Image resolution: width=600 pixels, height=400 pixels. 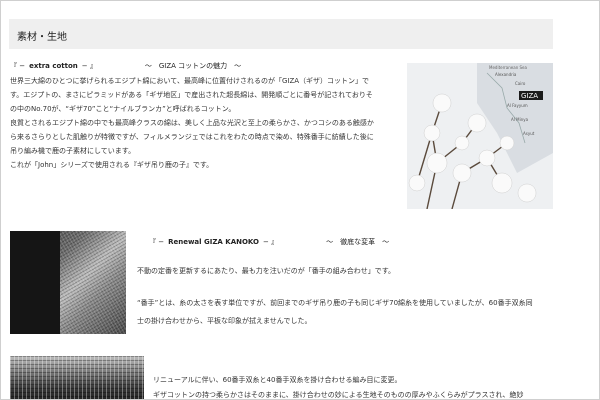 What do you see at coordinates (125, 66) in the screenshot?
I see `giza-heading: 『 − extra cotton − 』 〜 GIZA コットンの魅力 〜` at bounding box center [125, 66].